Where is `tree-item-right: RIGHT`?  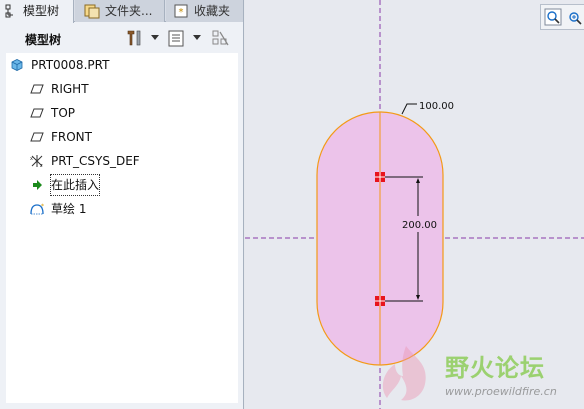
tree-item-right: RIGHT is located at coordinates (120, 89).